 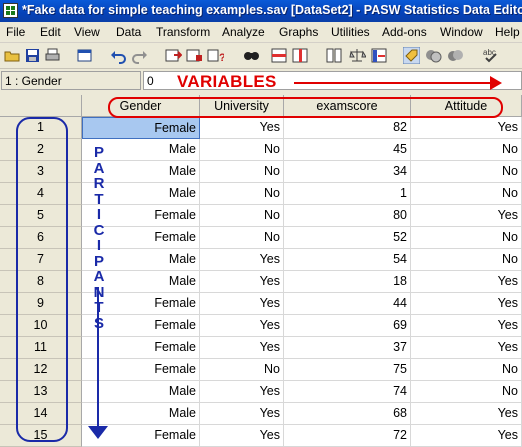 I want to click on menu-utilities: Utilities, so click(x=350, y=32).